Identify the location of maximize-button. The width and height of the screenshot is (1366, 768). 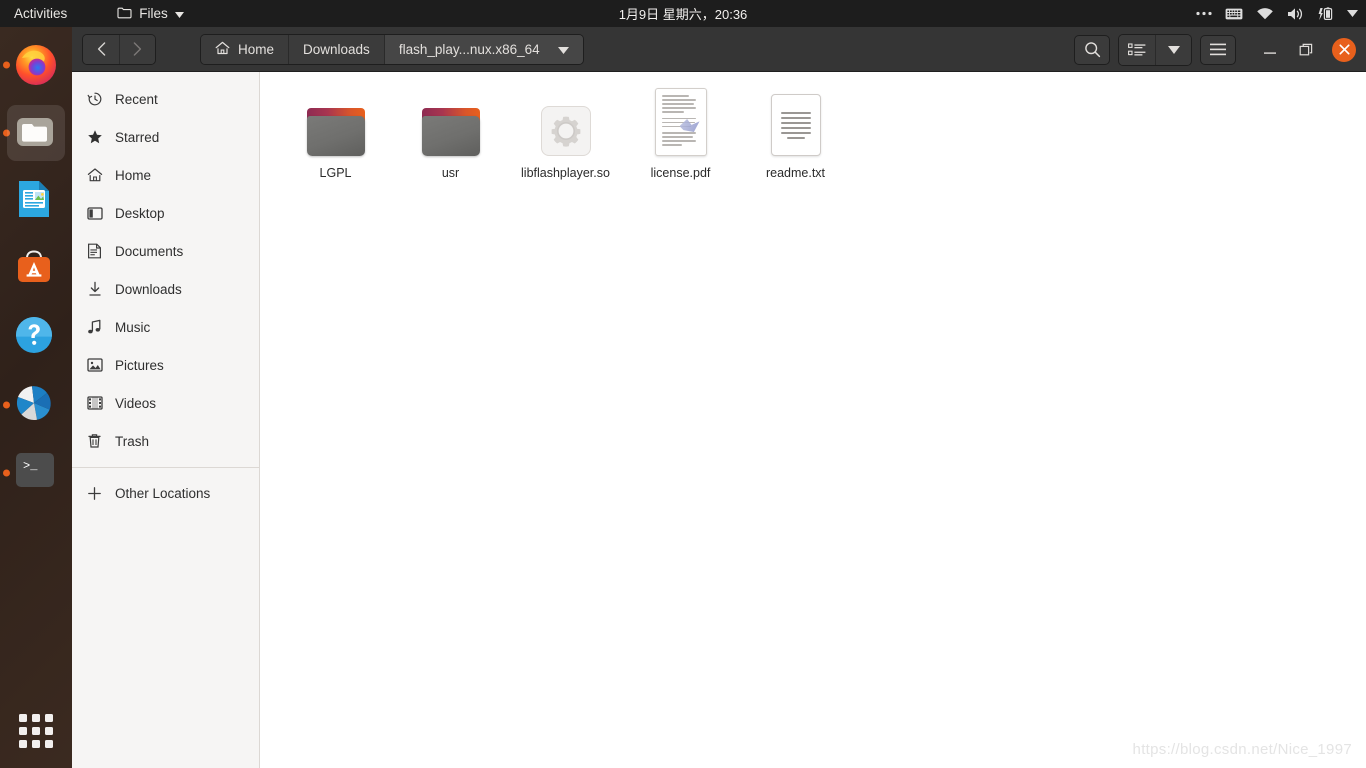
(1306, 50).